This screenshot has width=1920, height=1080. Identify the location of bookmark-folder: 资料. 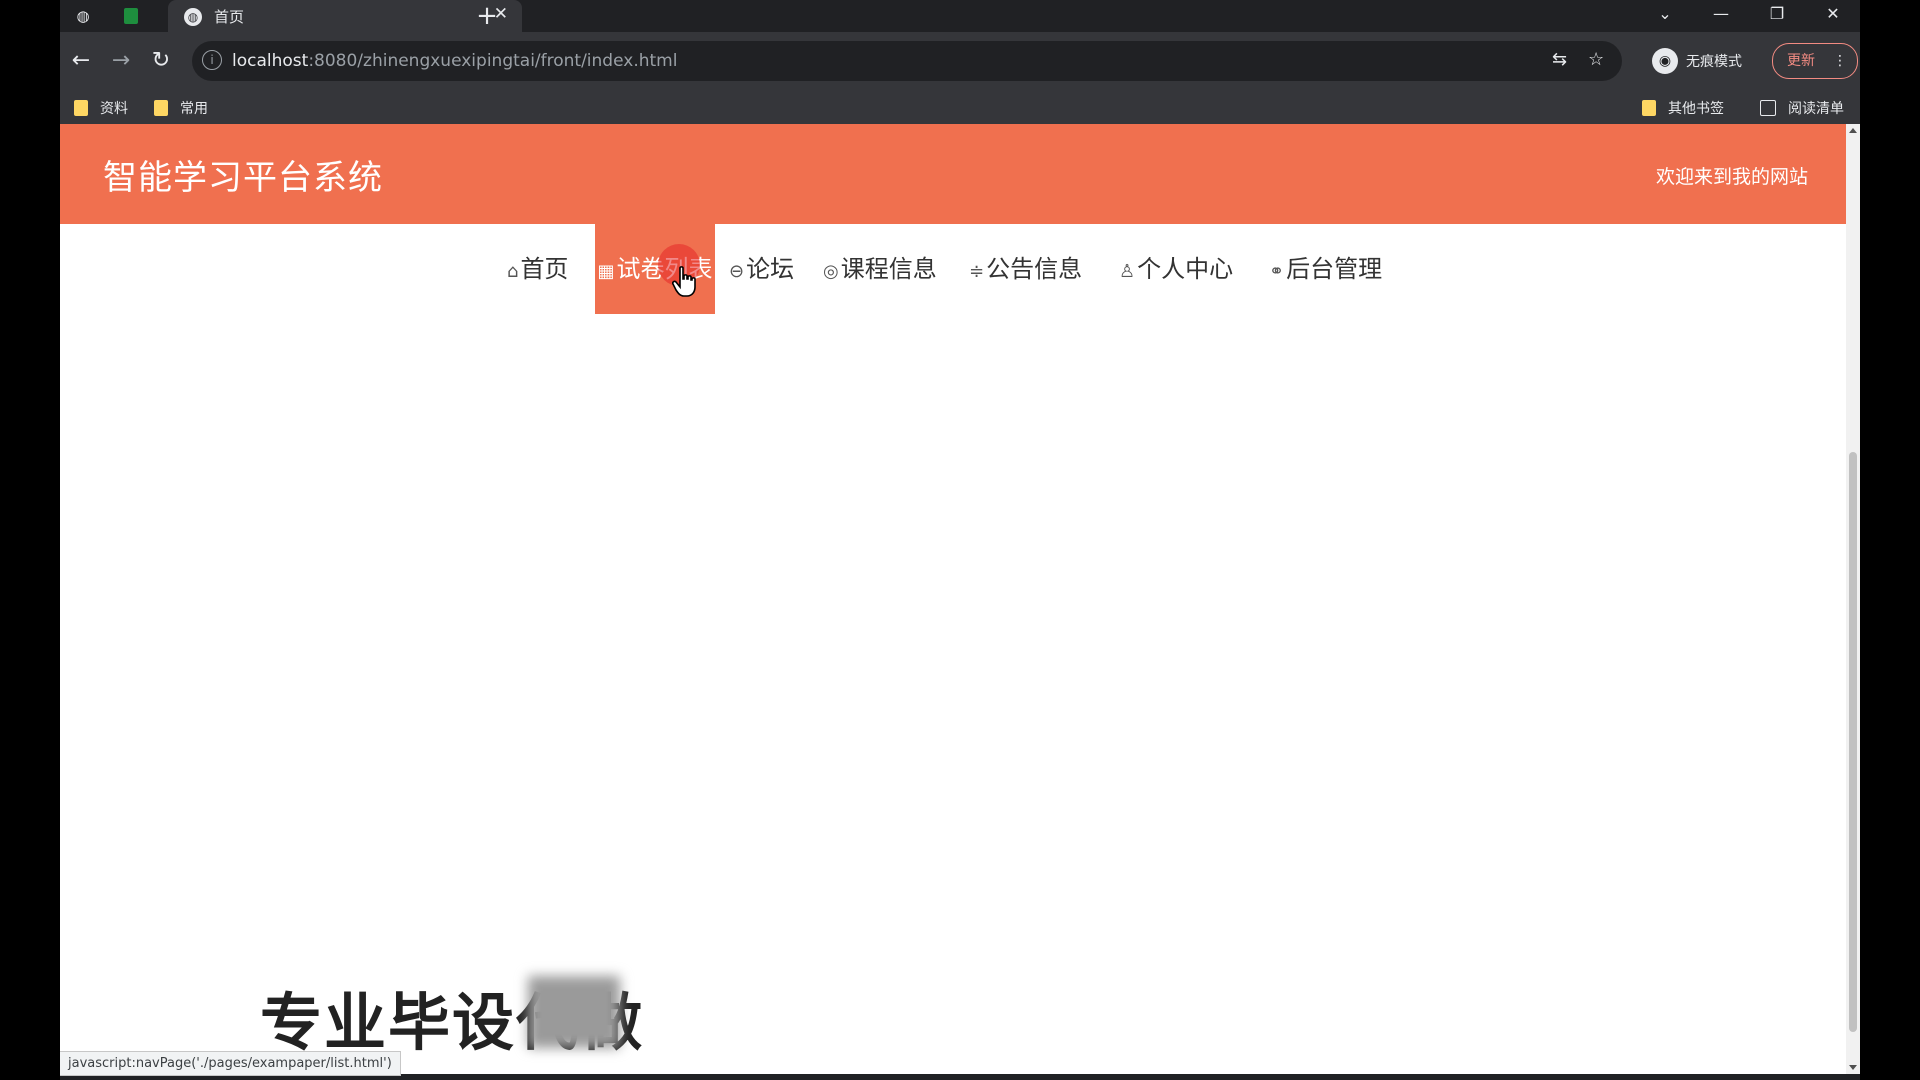
(101, 108).